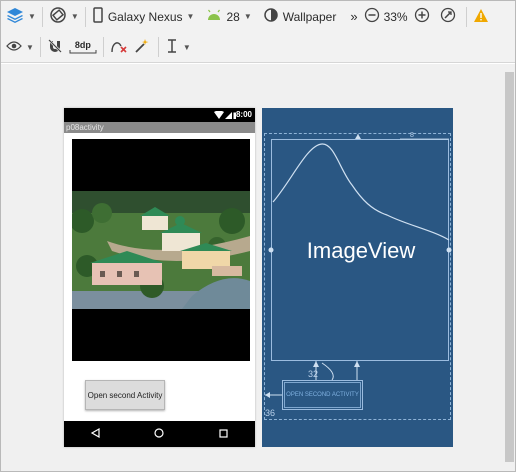 This screenshot has height=472, width=516. I want to click on app-title: p08activity, so click(159, 127).